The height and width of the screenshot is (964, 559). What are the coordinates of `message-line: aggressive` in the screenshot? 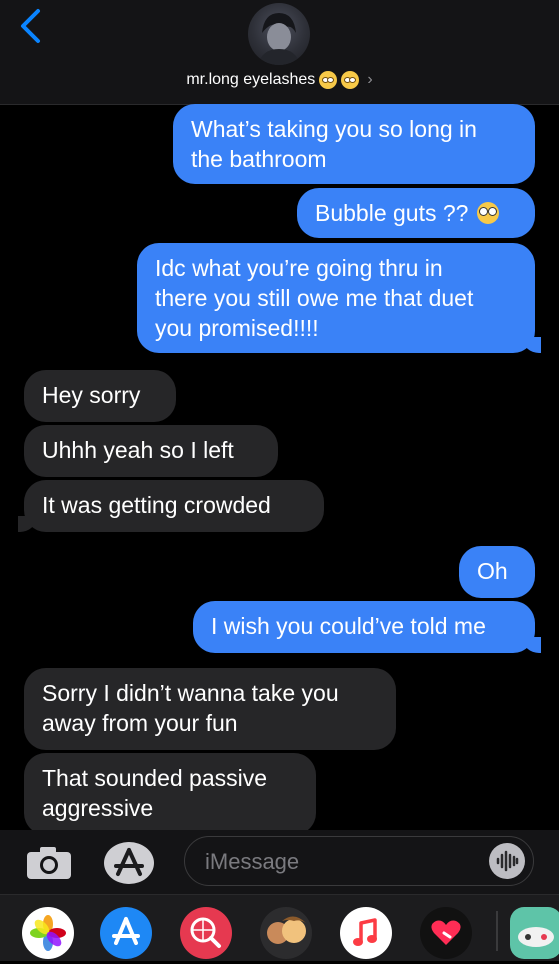 It's located at (98, 808).